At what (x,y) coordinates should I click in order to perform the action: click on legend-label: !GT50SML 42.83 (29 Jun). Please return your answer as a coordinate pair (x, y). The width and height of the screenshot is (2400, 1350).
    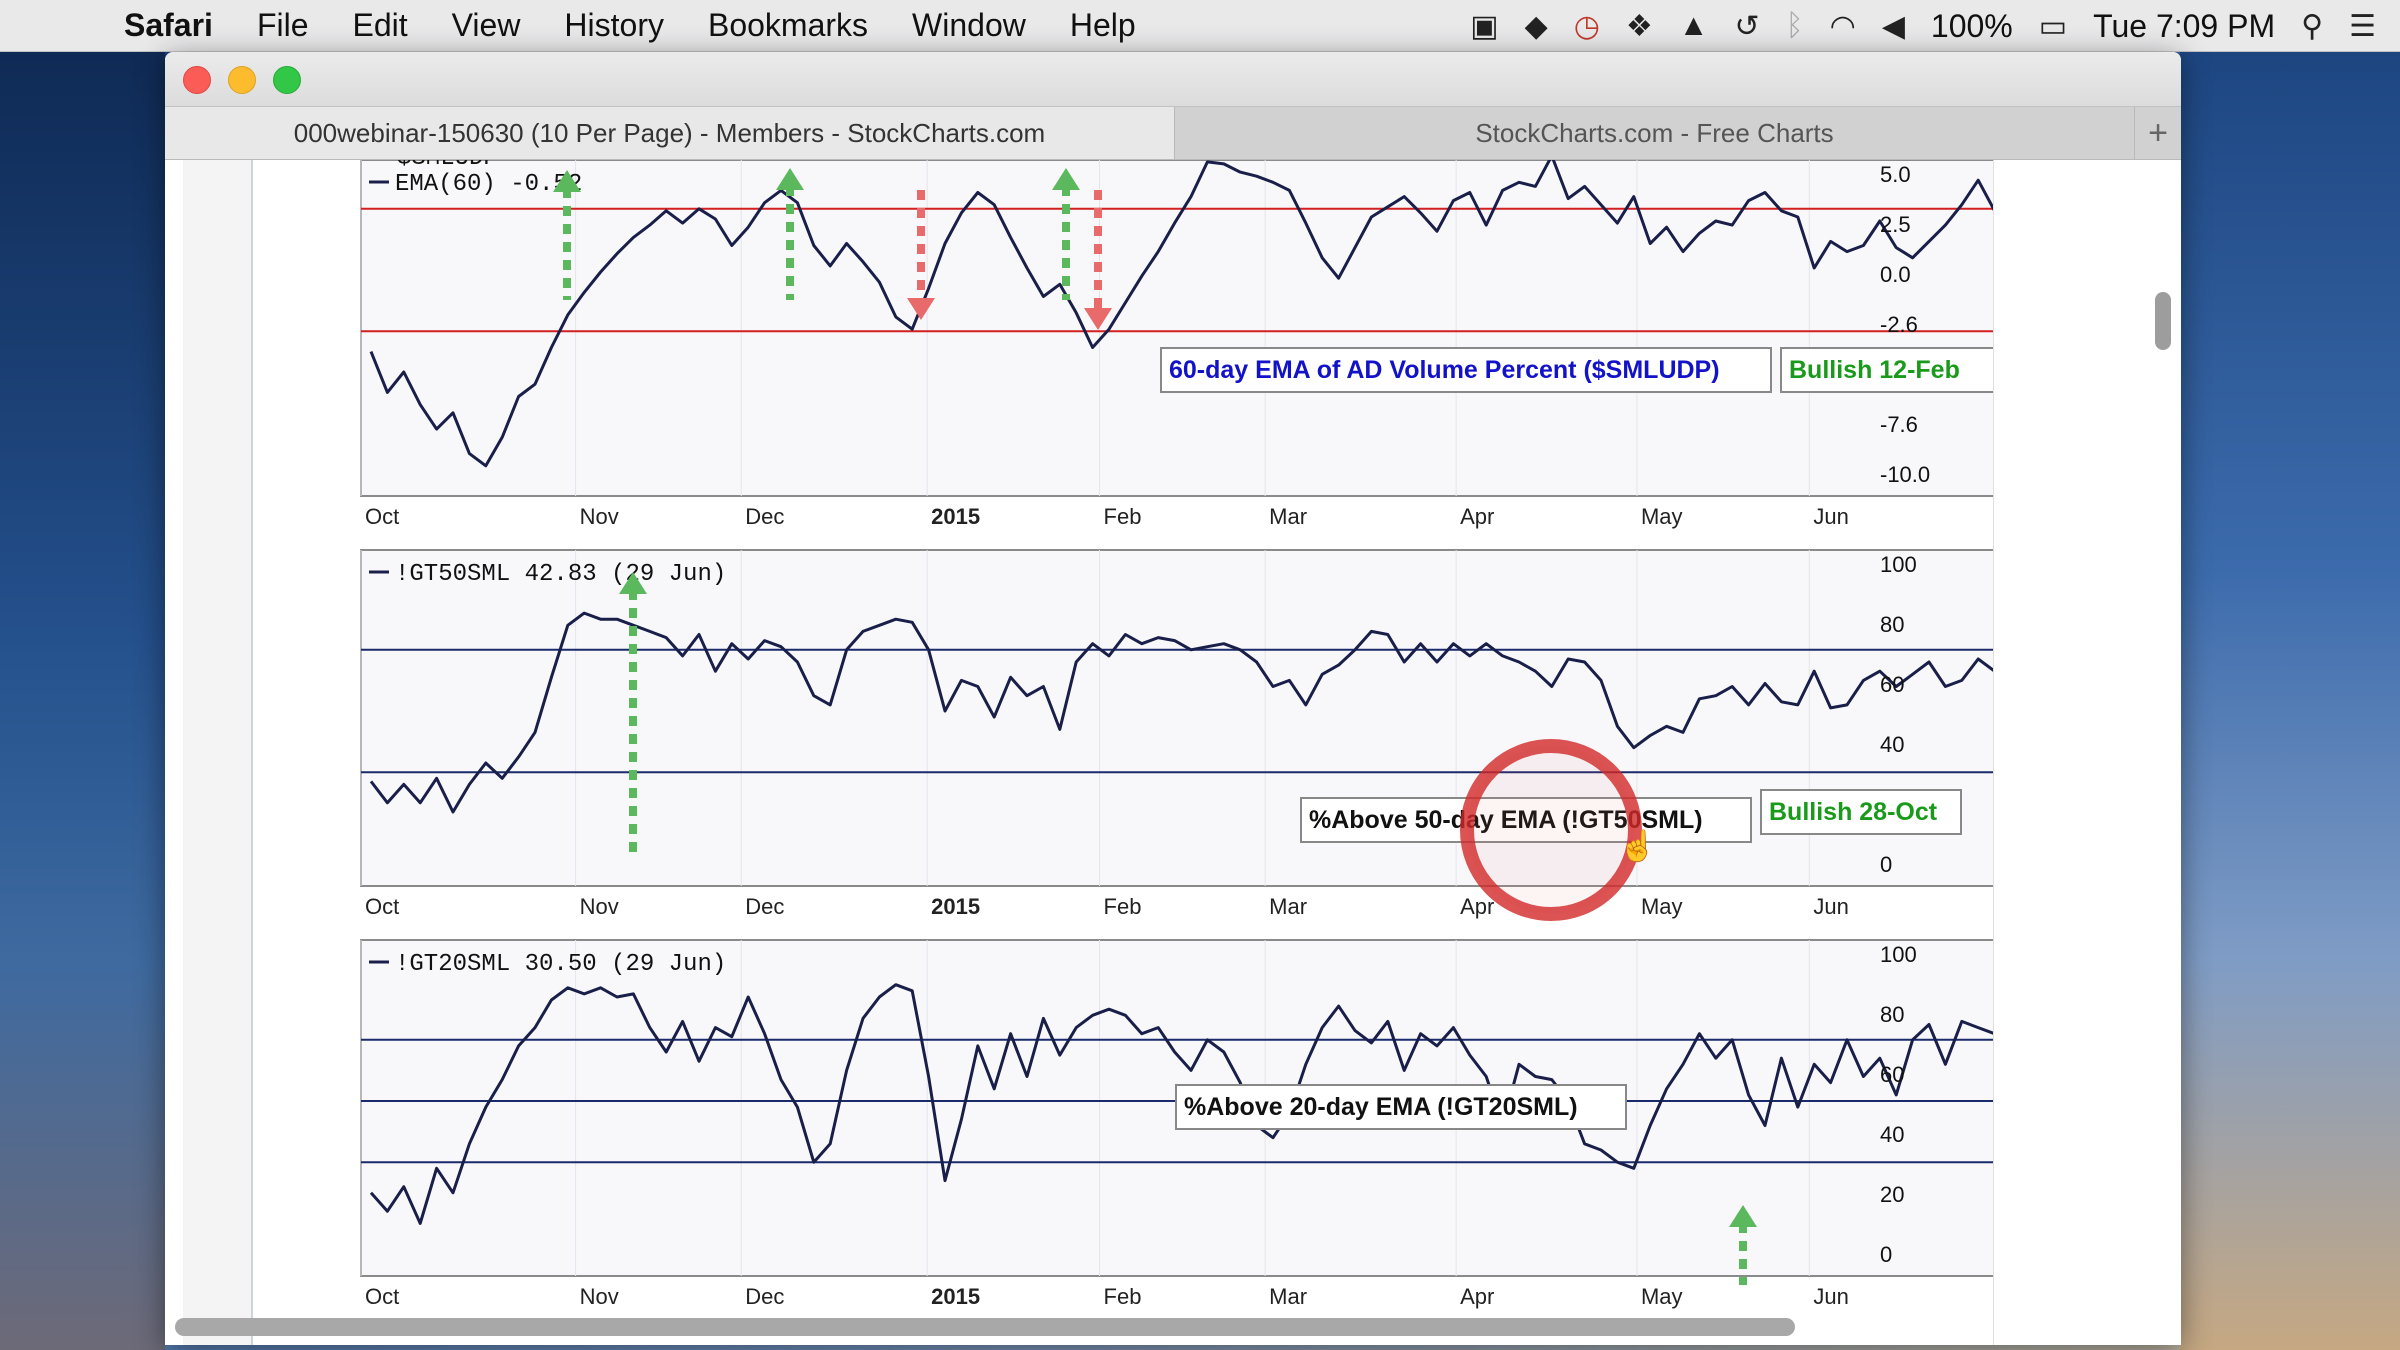
    Looking at the image, I should click on (560, 574).